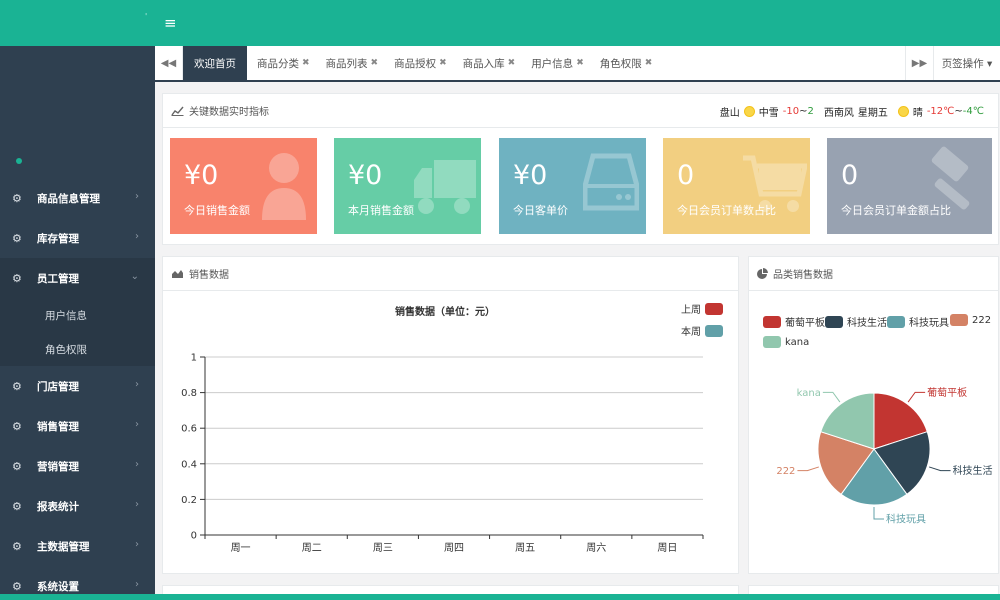 Image resolution: width=1000 pixels, height=600 pixels. What do you see at coordinates (973, 111) in the screenshot?
I see `weather-tomorrow-low: -4℃` at bounding box center [973, 111].